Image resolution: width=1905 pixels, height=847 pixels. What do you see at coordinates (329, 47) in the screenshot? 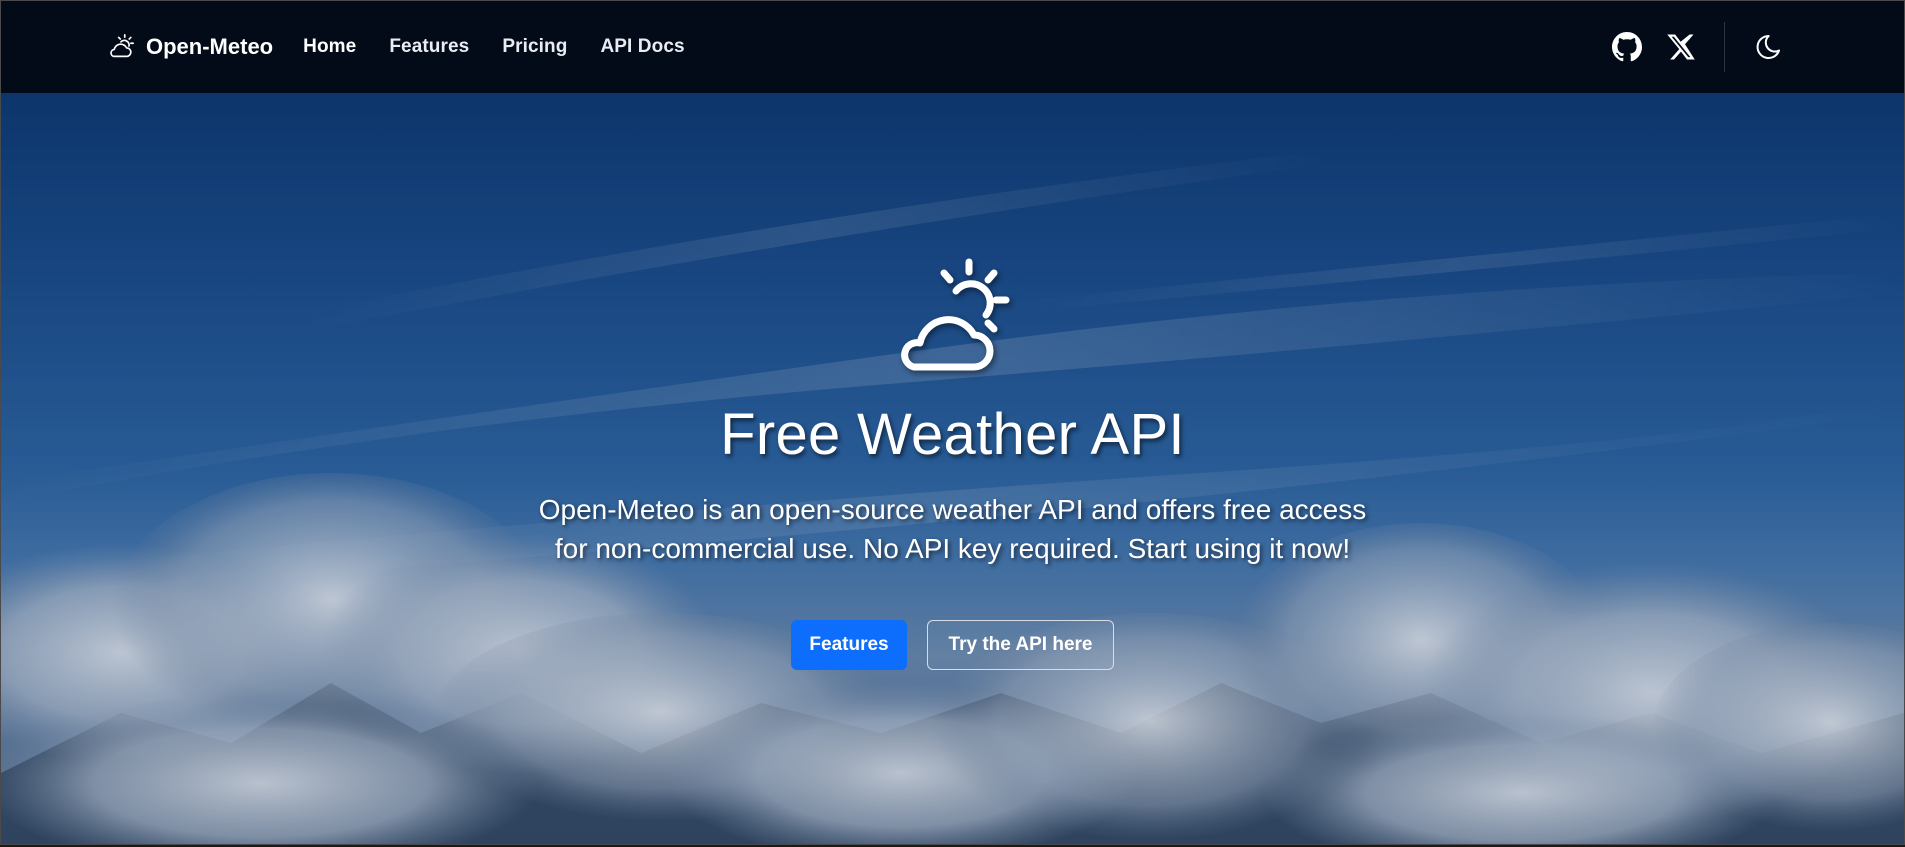
I see `nav-link-home: Home` at bounding box center [329, 47].